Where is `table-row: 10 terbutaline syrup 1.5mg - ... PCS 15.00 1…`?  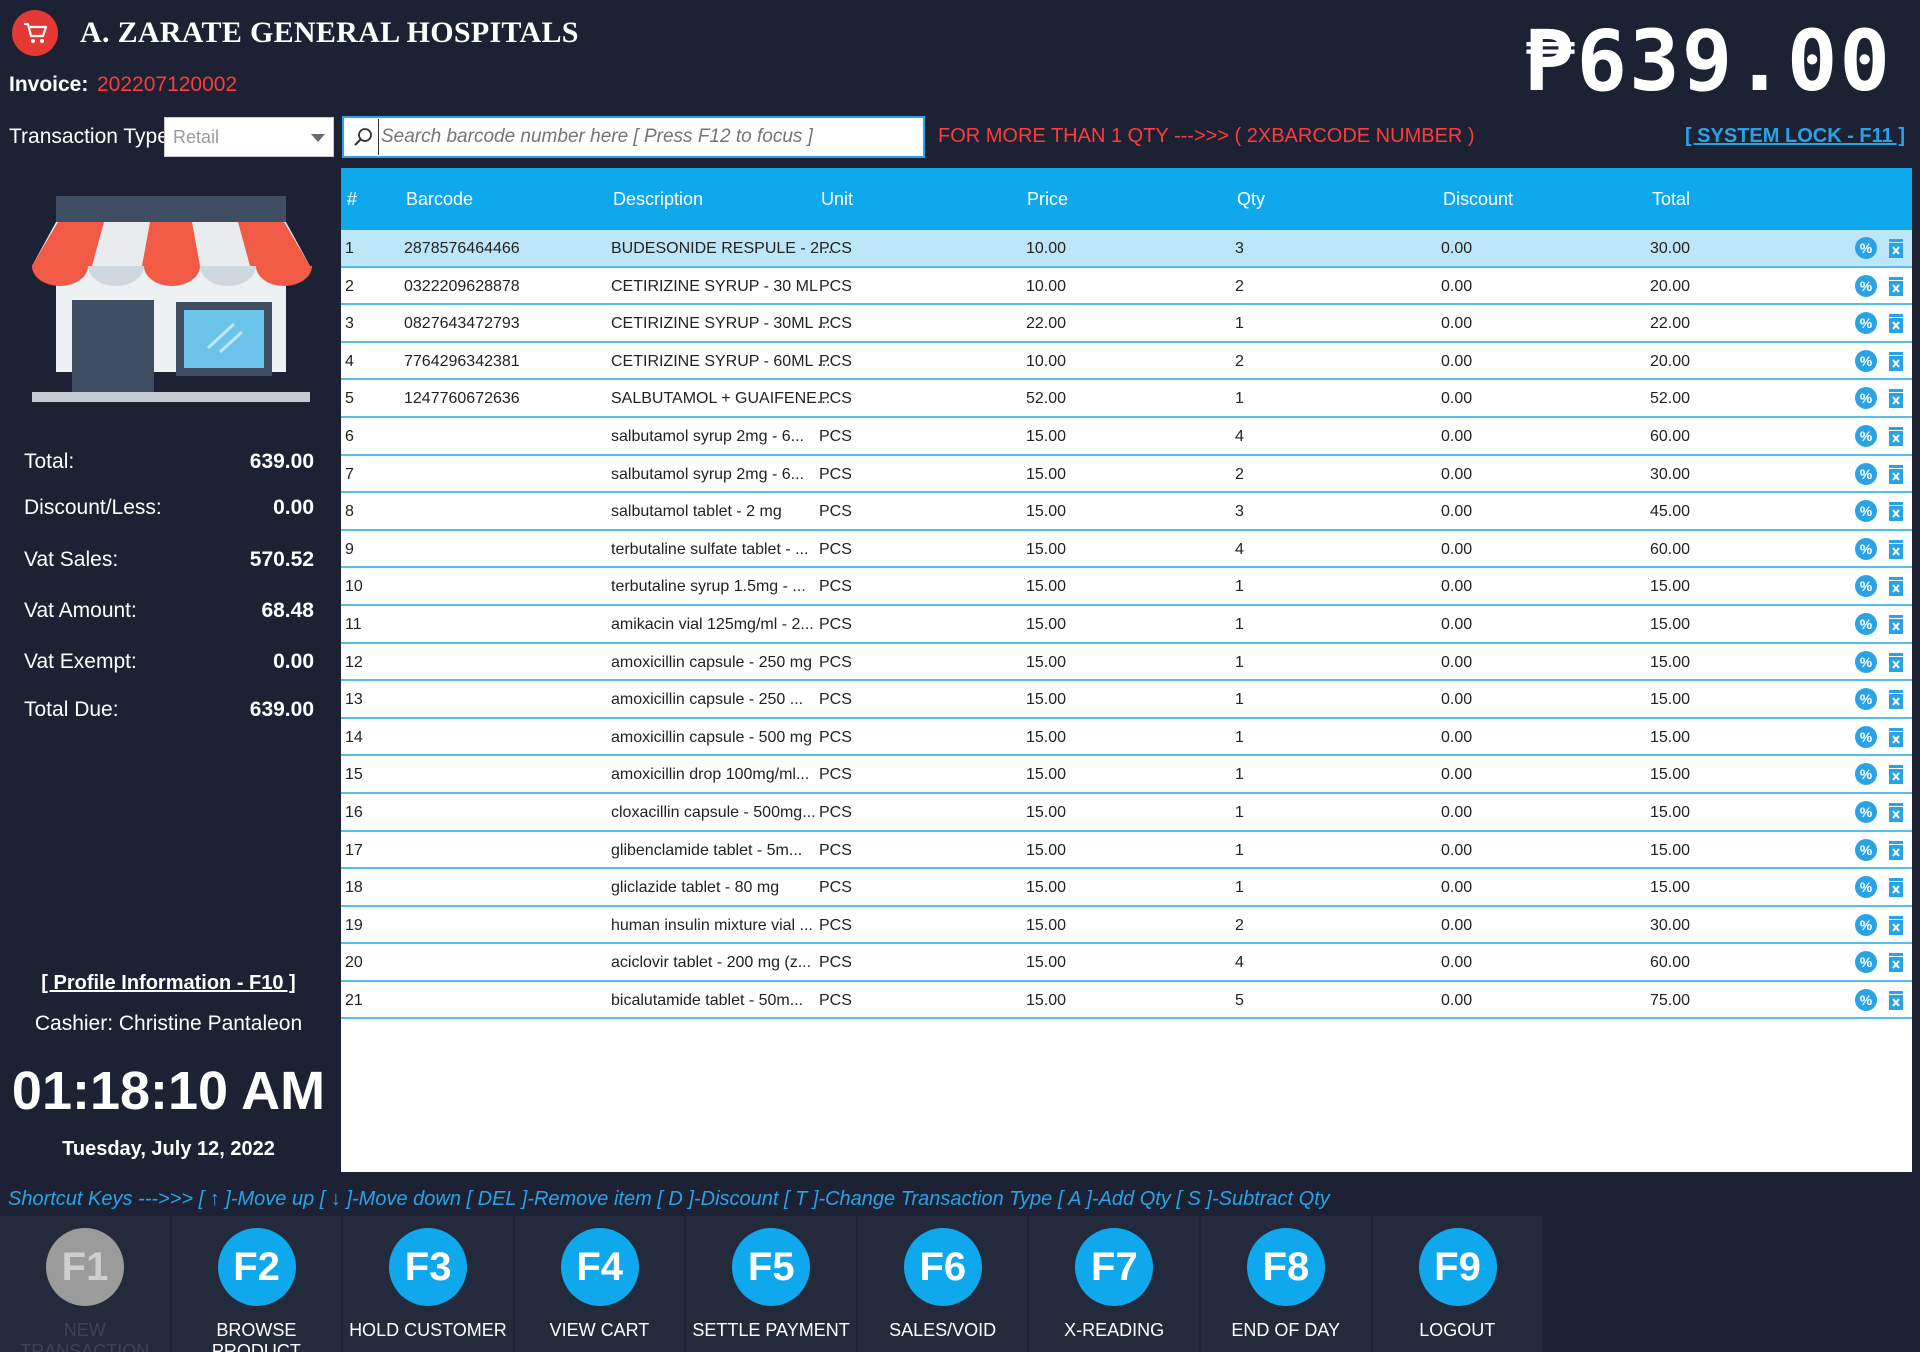
table-row: 10 terbutaline syrup 1.5mg - ... PCS 15.00 1… is located at coordinates (1126, 587).